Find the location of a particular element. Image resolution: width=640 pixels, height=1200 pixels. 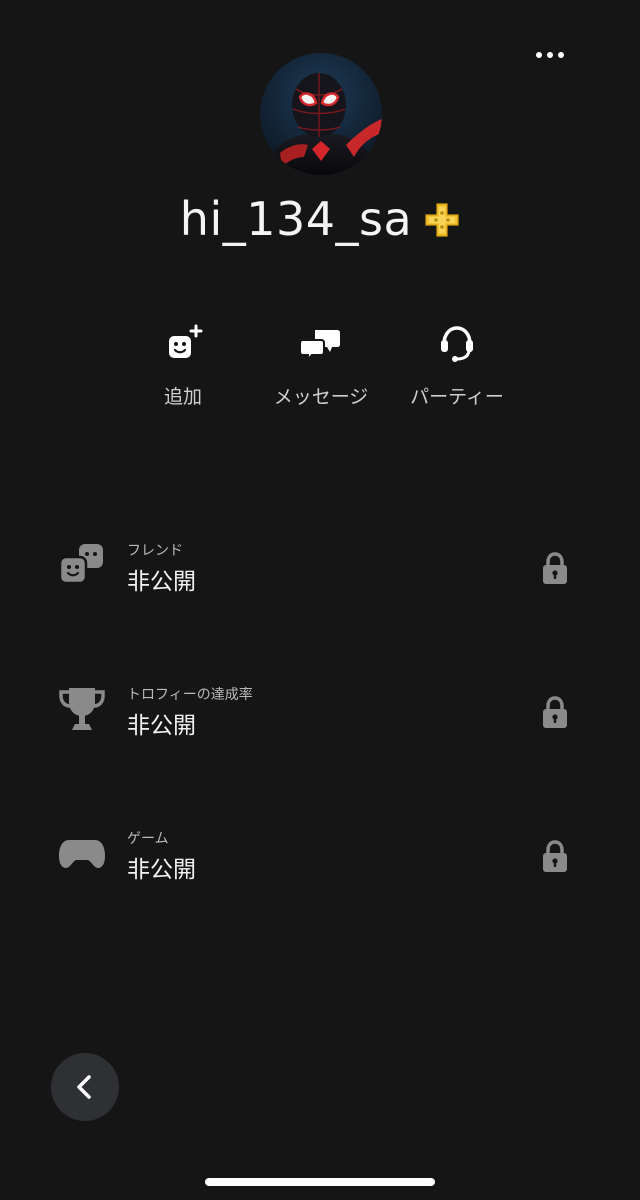

home-indicator is located at coordinates (320, 1182).